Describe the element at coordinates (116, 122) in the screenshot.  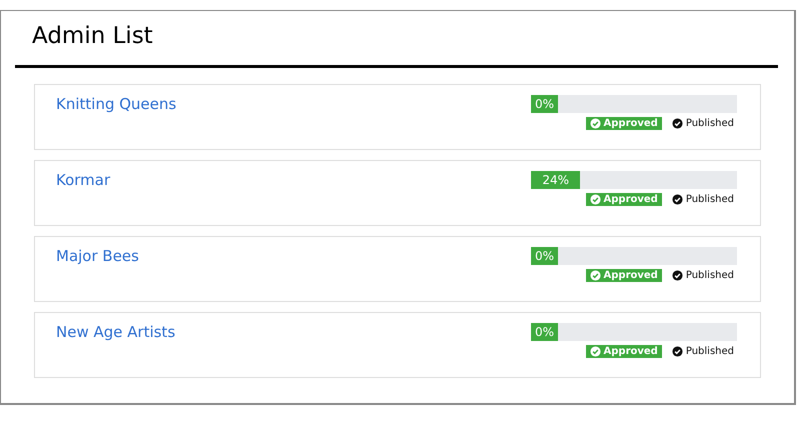
I see `item-link: Knitting Queens` at that location.